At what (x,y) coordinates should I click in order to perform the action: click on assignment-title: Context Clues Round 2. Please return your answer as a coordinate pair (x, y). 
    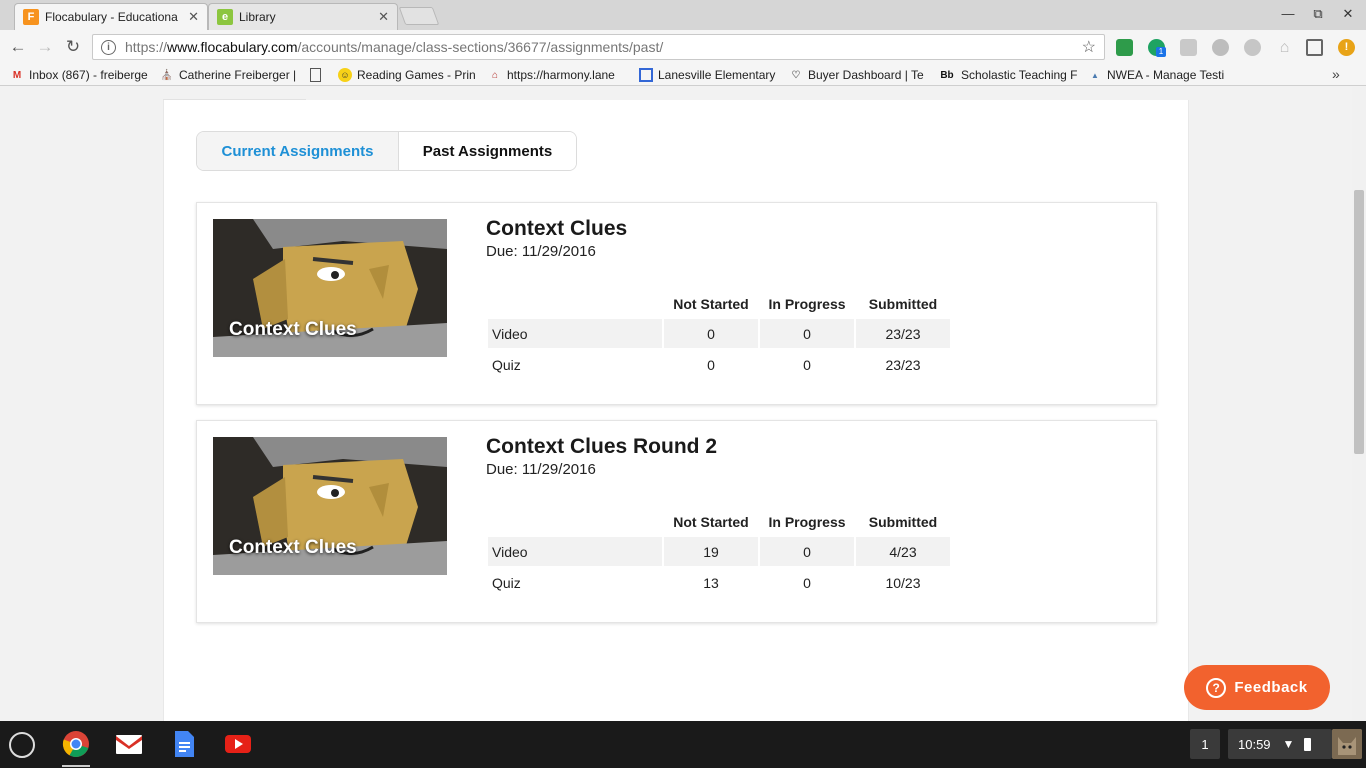
    Looking at the image, I should click on (601, 447).